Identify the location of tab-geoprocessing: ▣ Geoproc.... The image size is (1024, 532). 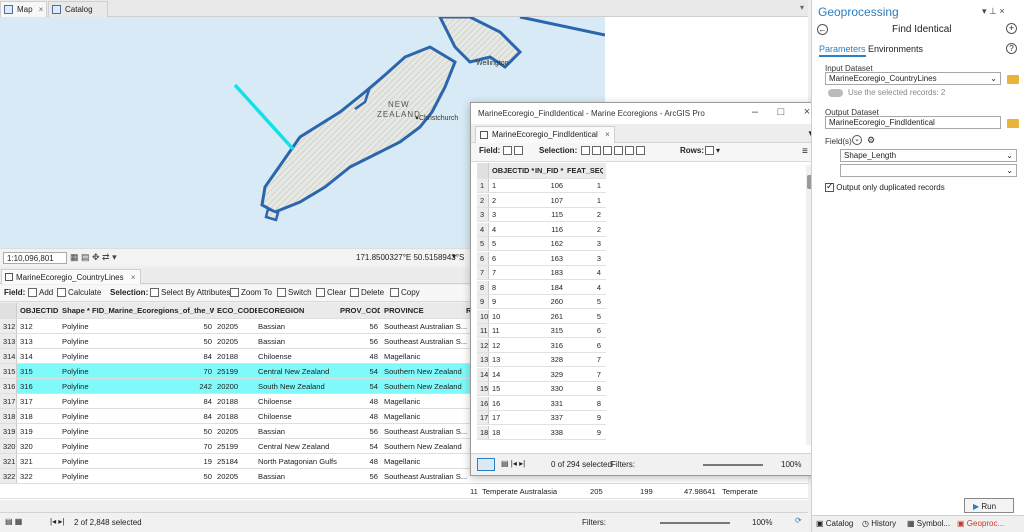
(980, 523).